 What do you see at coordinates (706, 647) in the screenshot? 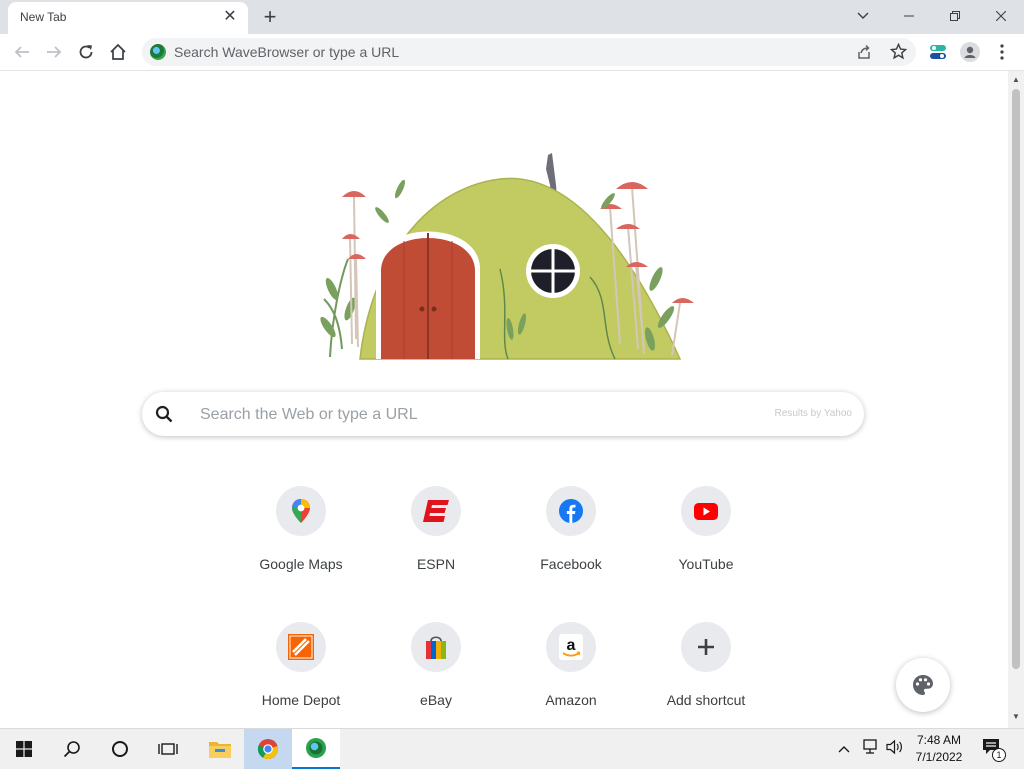
I see `plus-icon` at bounding box center [706, 647].